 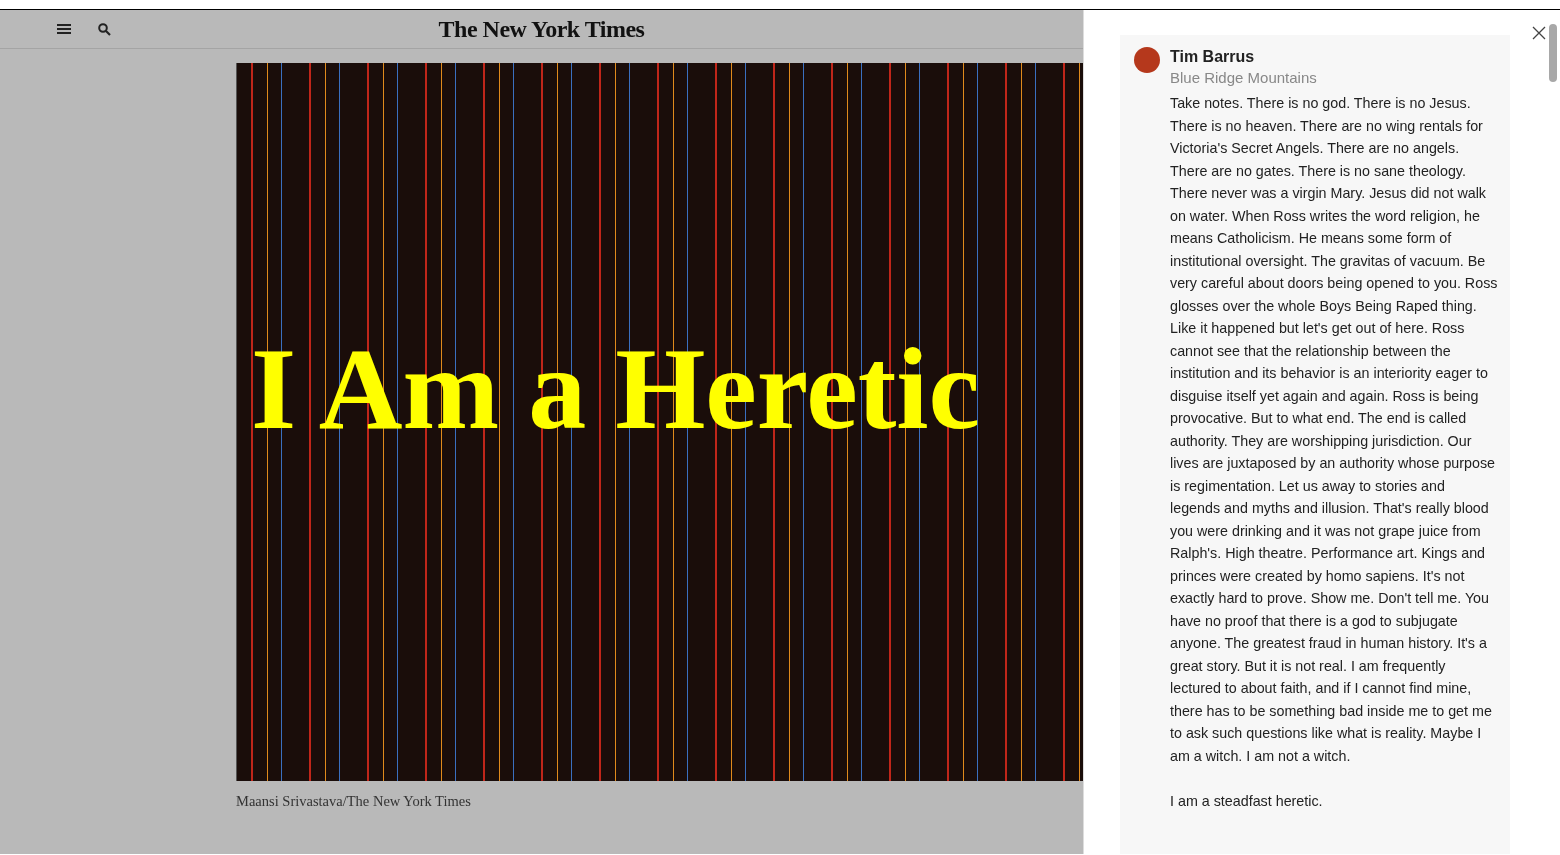 What do you see at coordinates (1553, 53) in the screenshot?
I see `scrollbar-thumb` at bounding box center [1553, 53].